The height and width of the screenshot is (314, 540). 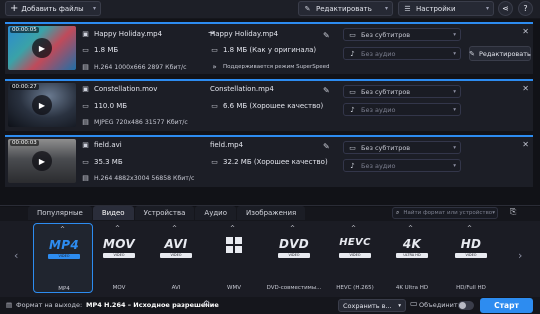 I want to click on chevron-right-icon: ›, so click(x=520, y=255).